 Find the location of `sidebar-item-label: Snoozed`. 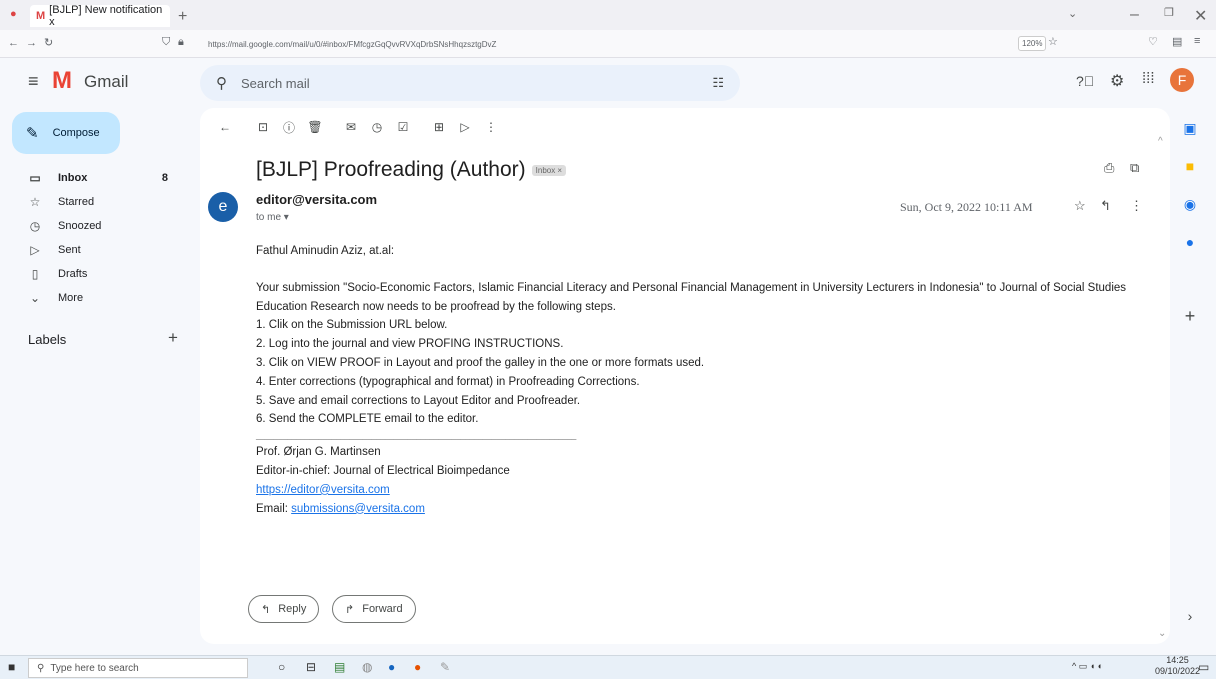

sidebar-item-label: Snoozed is located at coordinates (80, 226).